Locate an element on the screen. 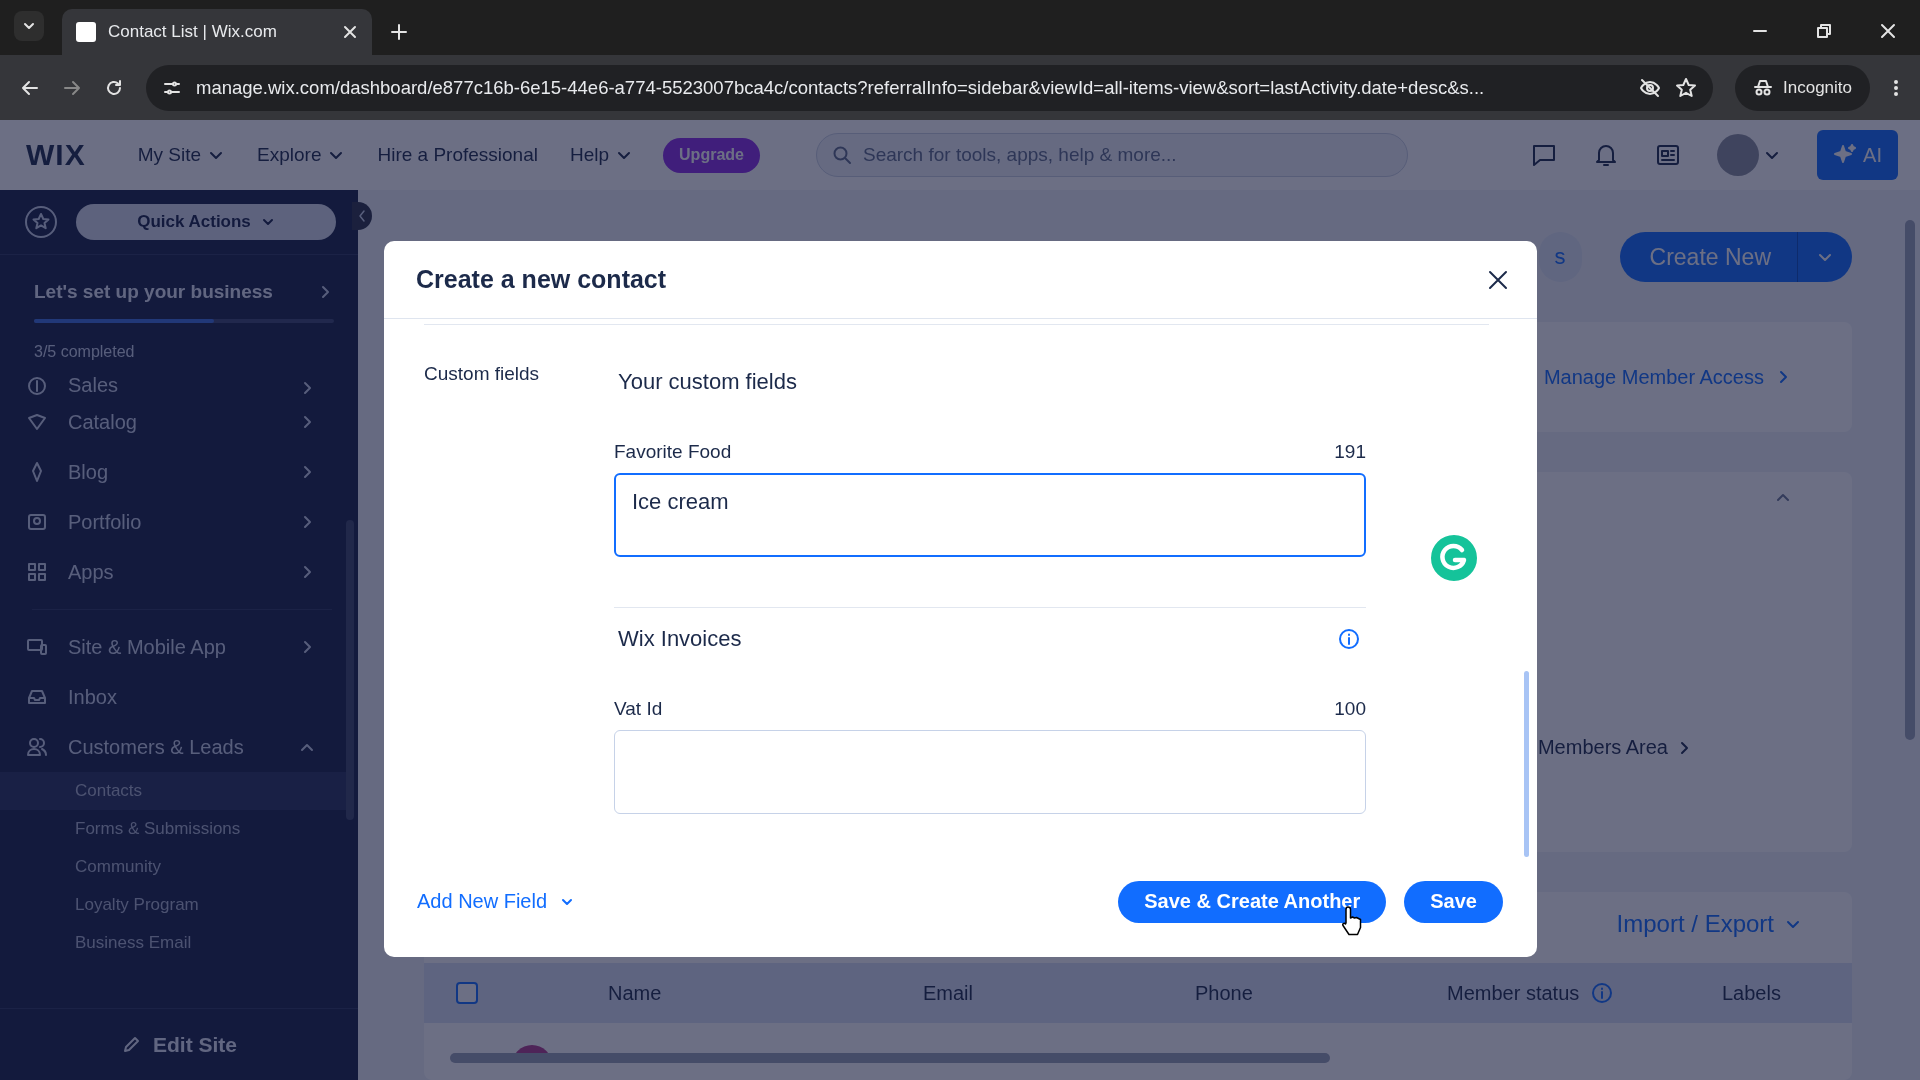 The image size is (1920, 1080). sidebar-subitem: Community is located at coordinates (179, 867).